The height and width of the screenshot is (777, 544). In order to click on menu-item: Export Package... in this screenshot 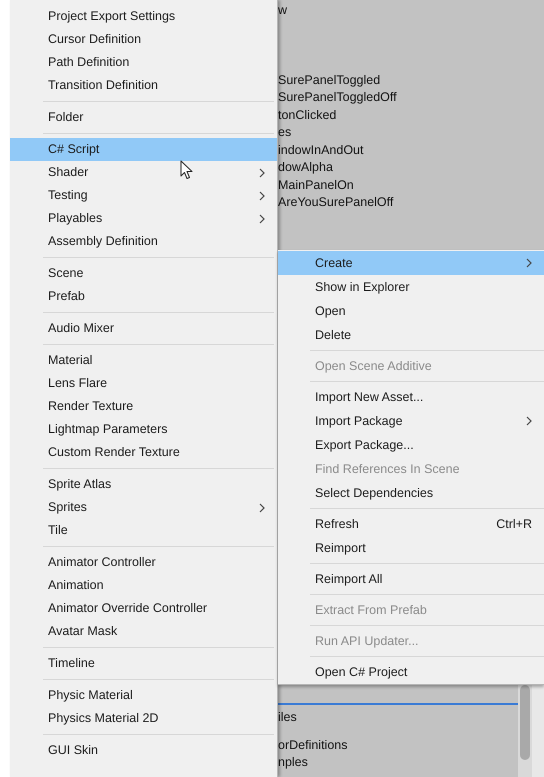, I will do `click(411, 445)`.